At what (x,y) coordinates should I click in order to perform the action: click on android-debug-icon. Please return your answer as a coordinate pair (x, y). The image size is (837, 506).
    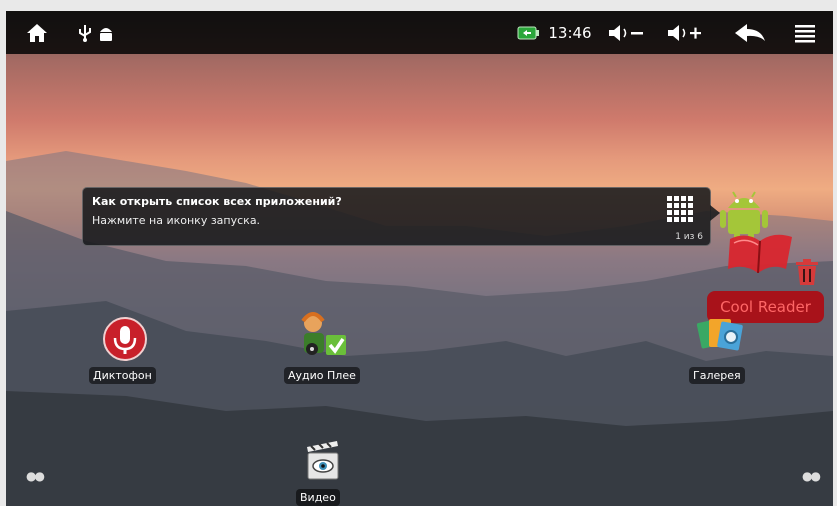
    Looking at the image, I should click on (106, 34).